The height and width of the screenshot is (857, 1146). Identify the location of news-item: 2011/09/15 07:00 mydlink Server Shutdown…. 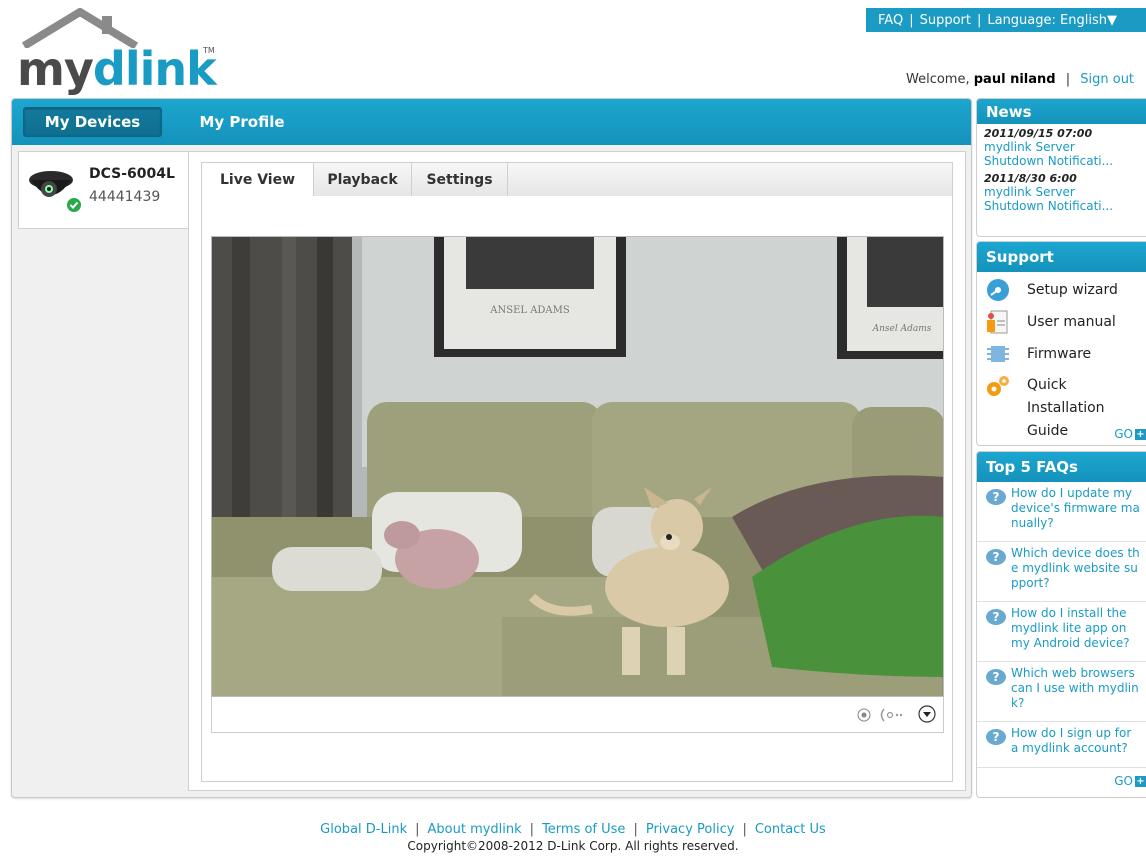
(1061, 146).